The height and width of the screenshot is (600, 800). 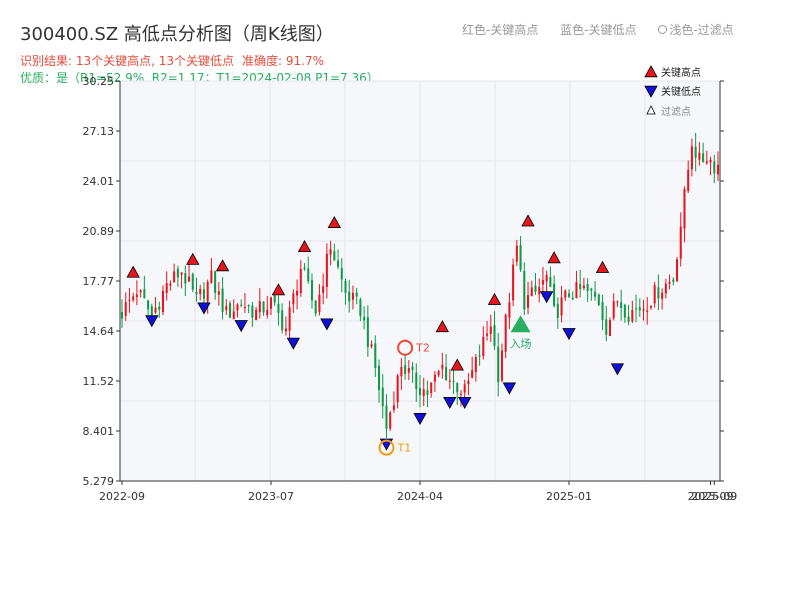 I want to click on y-tick-label: 30.25, so click(x=99, y=81).